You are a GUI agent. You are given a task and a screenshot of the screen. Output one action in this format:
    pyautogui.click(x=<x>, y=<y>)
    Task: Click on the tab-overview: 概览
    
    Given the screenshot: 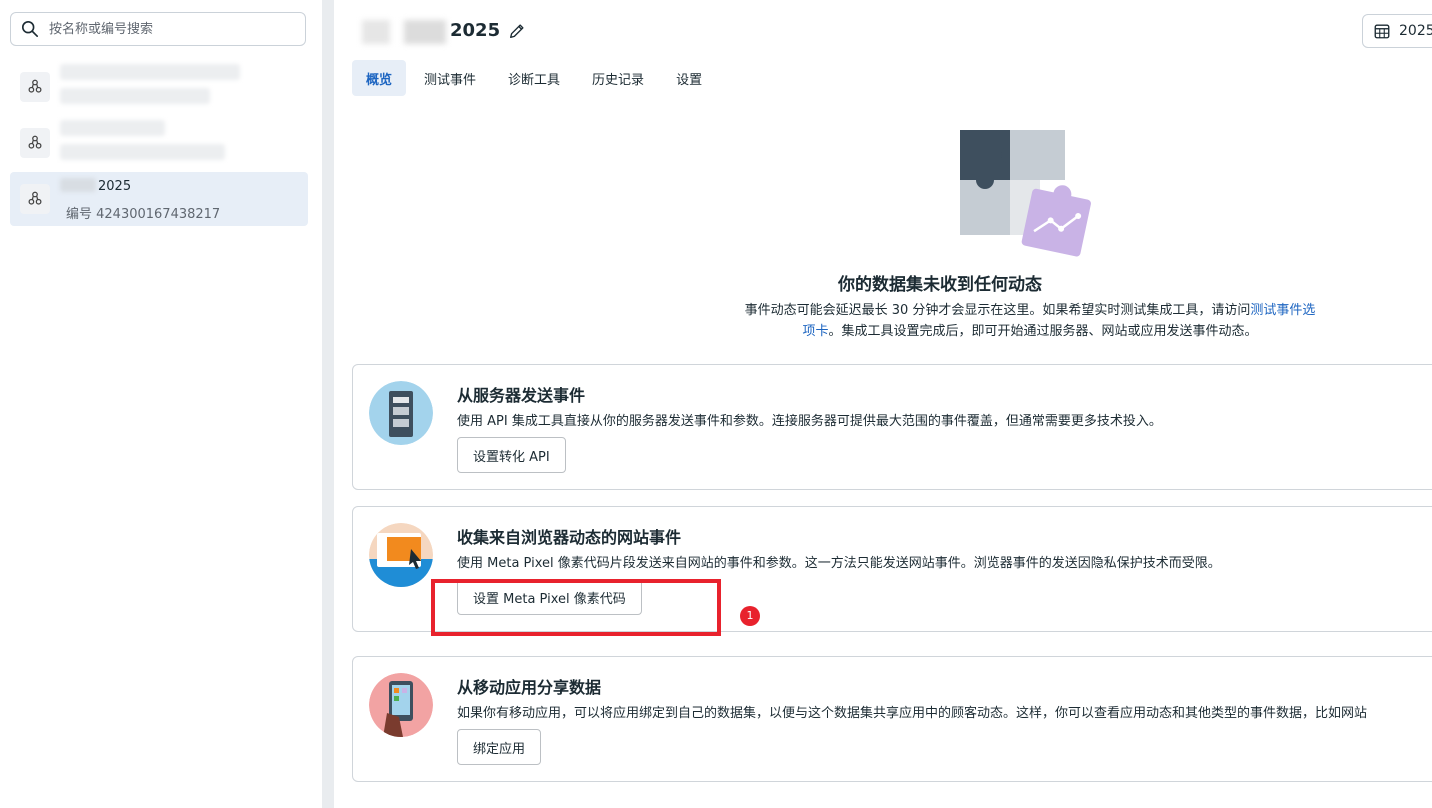 What is the action you would take?
    pyautogui.click(x=379, y=78)
    